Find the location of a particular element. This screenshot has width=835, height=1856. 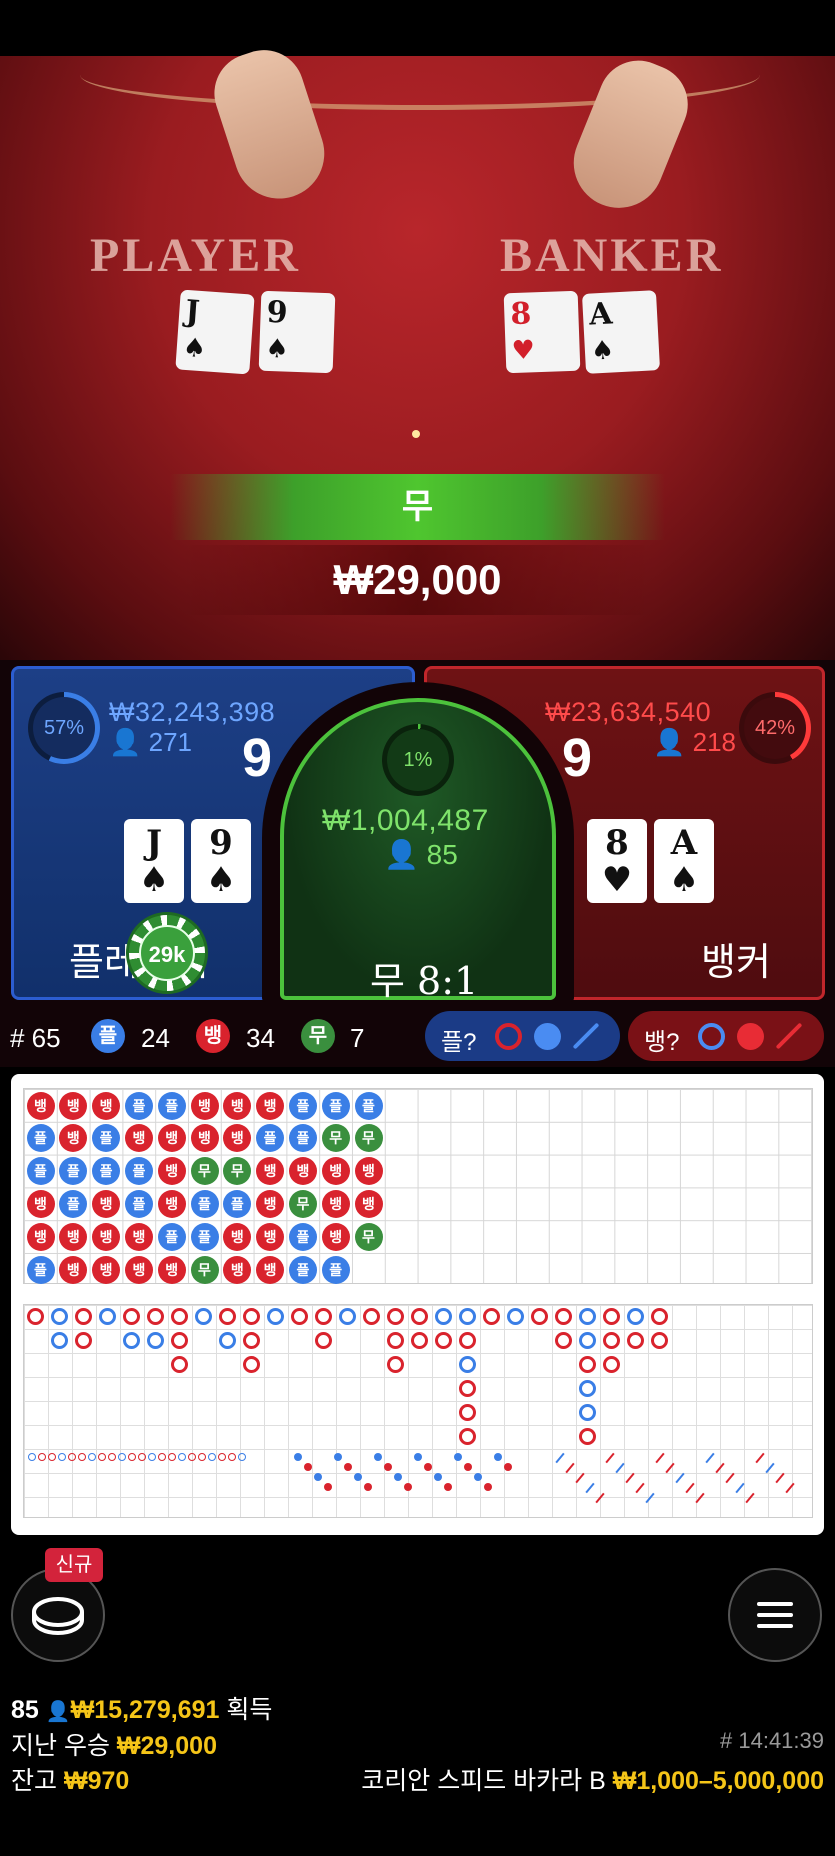

banker-score: 9 is located at coordinates (577, 758).